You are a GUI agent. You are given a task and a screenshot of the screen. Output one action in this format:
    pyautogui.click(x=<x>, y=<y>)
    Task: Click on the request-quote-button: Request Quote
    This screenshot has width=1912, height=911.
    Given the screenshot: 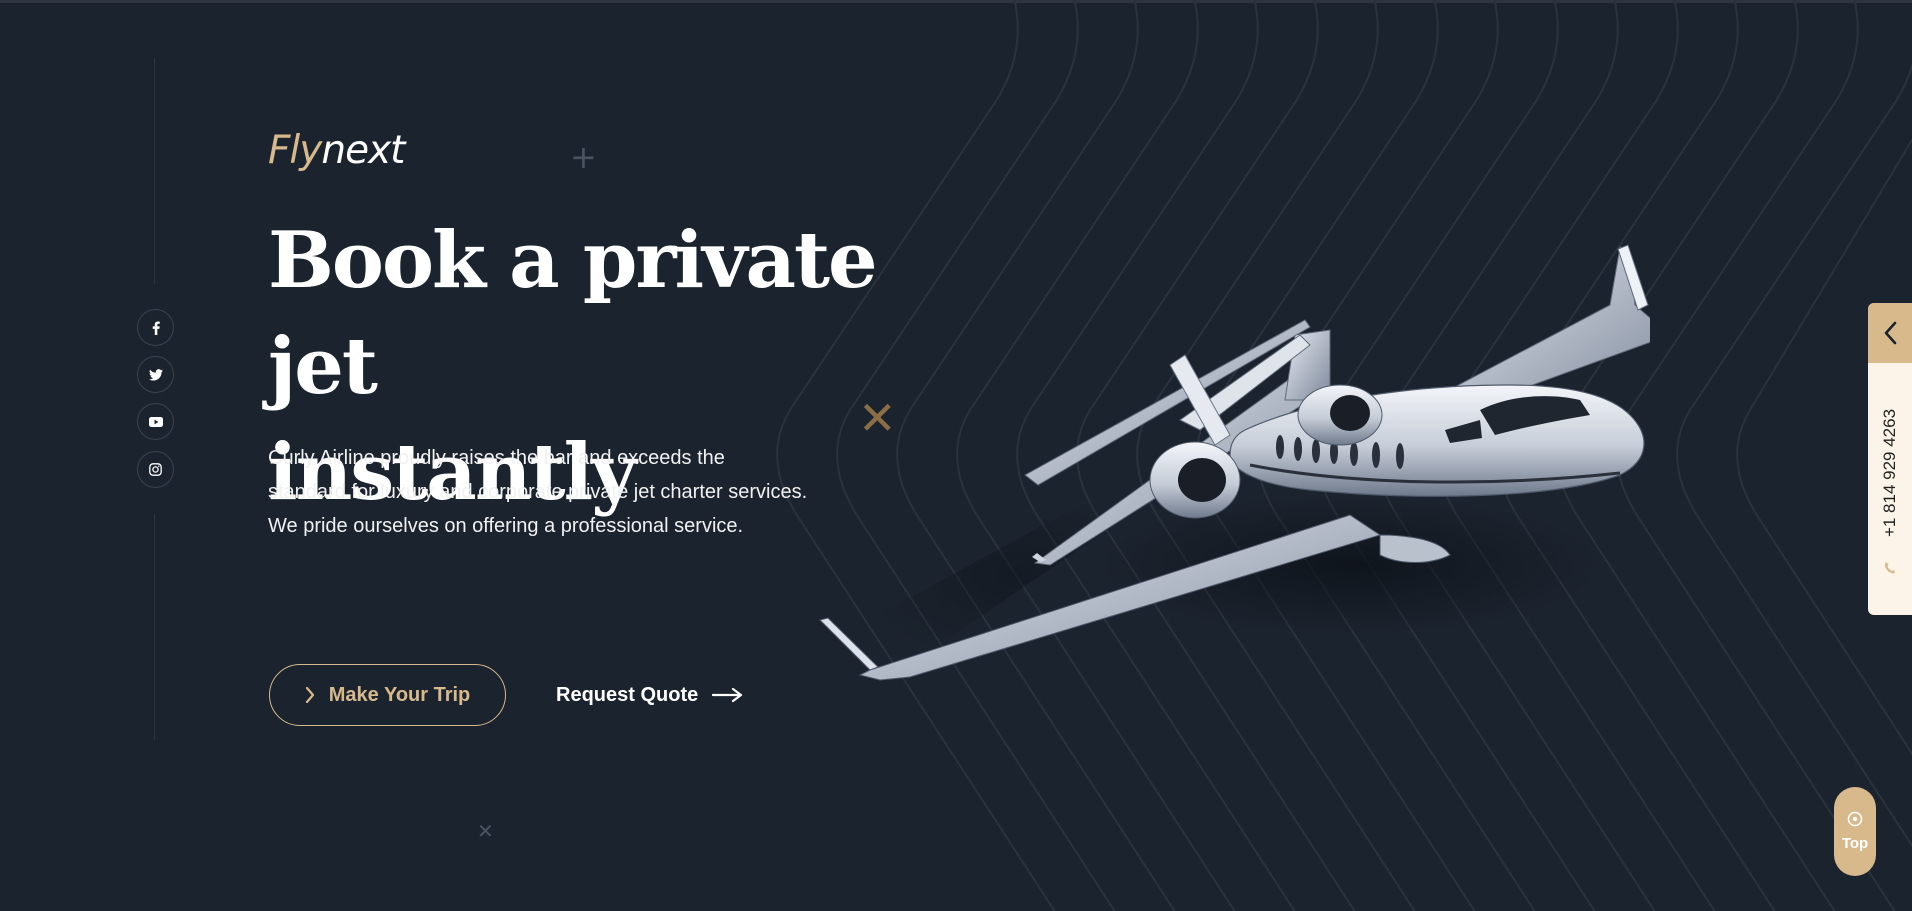 What is the action you would take?
    pyautogui.click(x=650, y=695)
    